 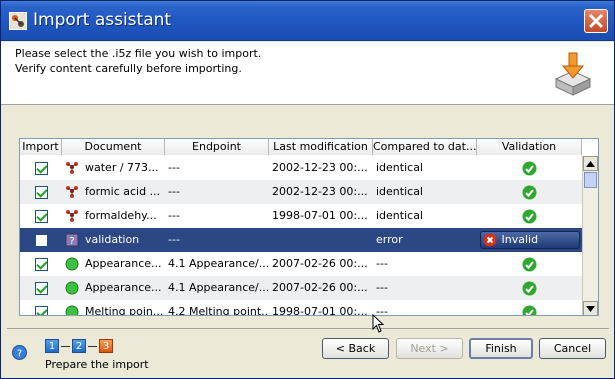 I want to click on error-icon, so click(x=489, y=240).